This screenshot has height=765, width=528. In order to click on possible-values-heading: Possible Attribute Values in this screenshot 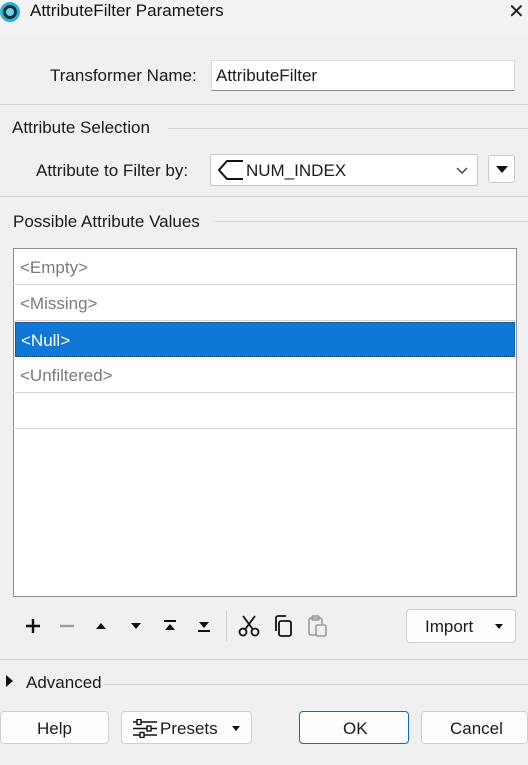, I will do `click(106, 221)`.